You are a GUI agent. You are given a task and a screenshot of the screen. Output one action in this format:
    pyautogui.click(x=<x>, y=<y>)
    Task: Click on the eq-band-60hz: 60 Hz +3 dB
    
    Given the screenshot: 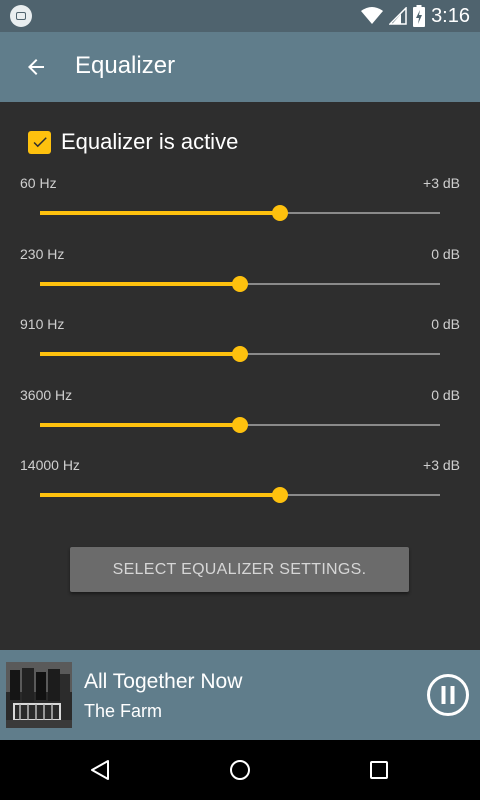 What is the action you would take?
    pyautogui.click(x=240, y=210)
    